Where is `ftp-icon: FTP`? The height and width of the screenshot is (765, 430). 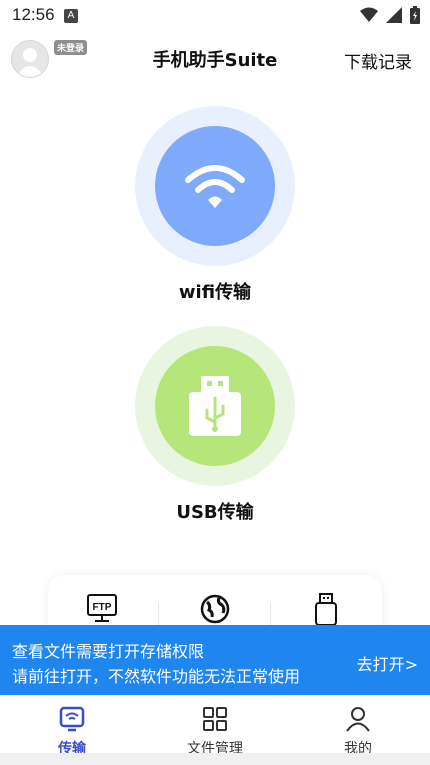
ftp-icon: FTP is located at coordinates (102, 608).